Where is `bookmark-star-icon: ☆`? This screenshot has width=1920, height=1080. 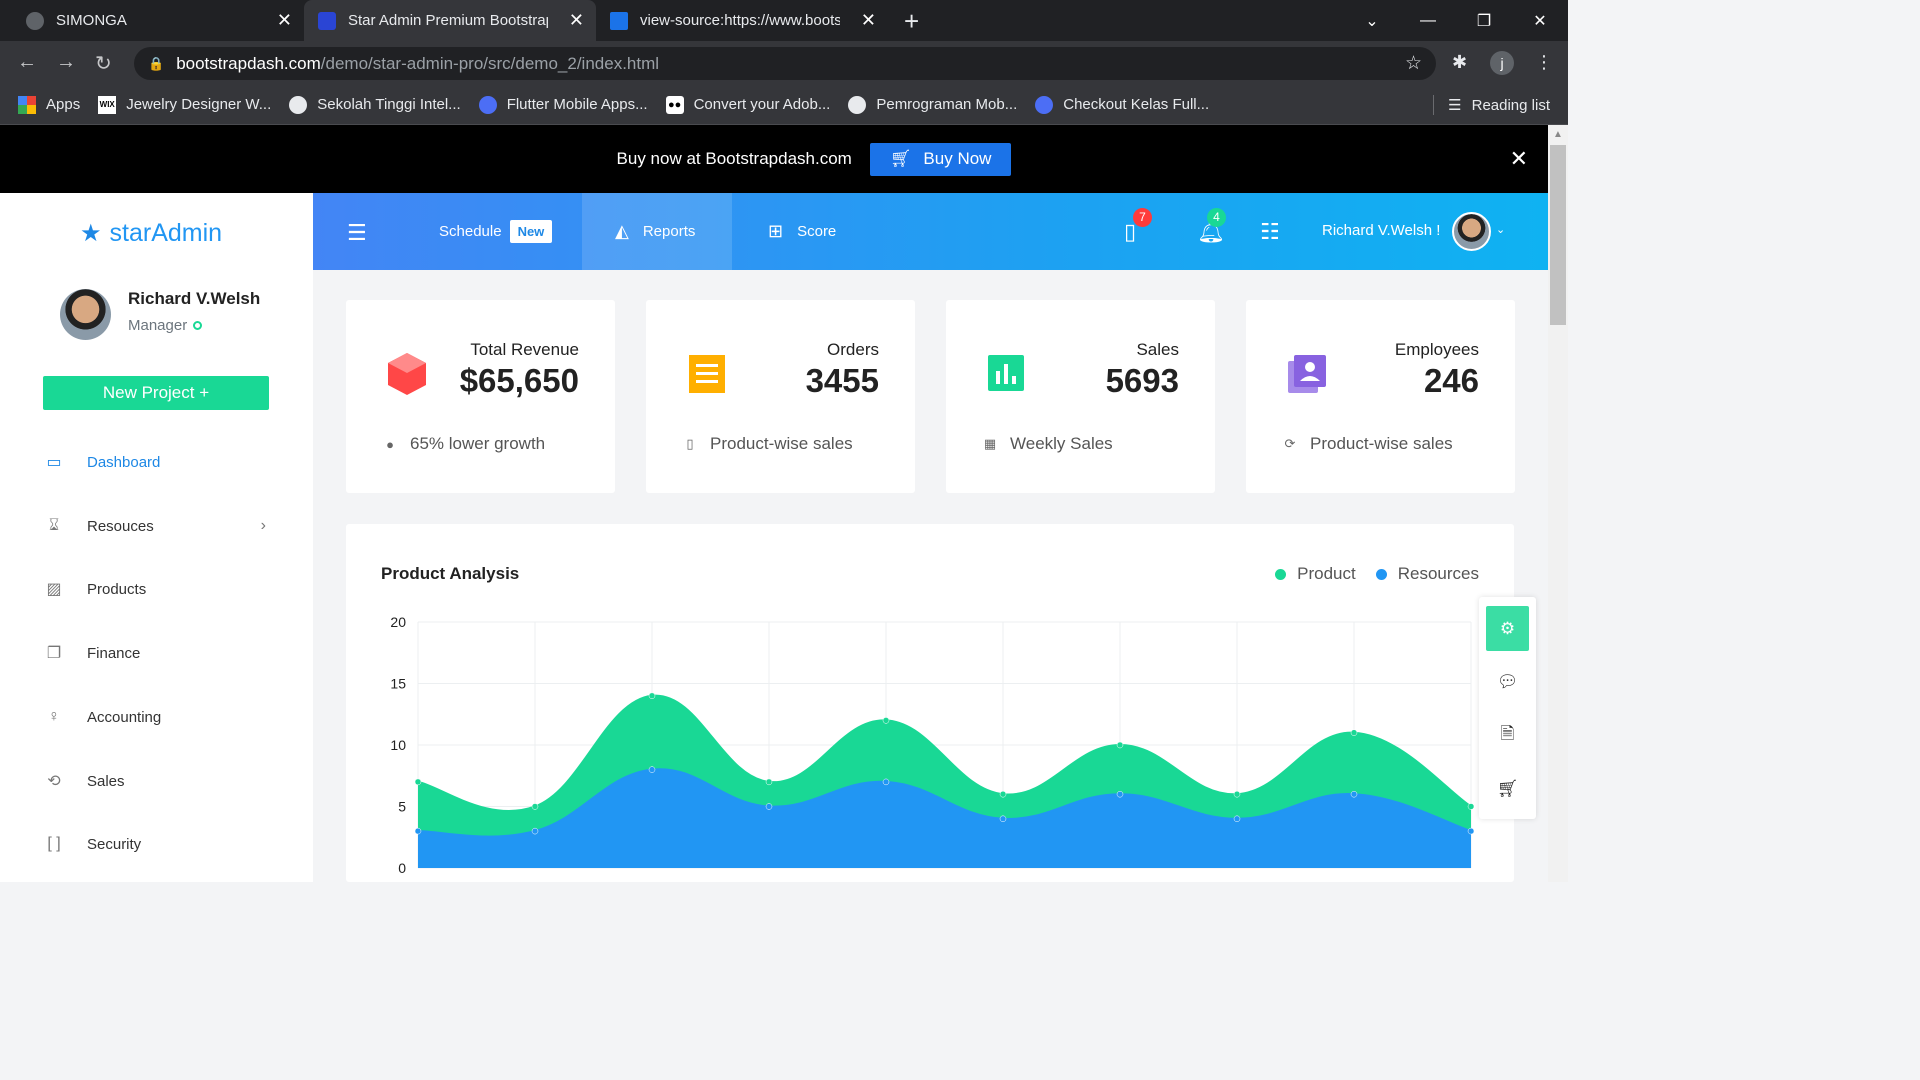
bookmark-star-icon: ☆ is located at coordinates (1413, 63).